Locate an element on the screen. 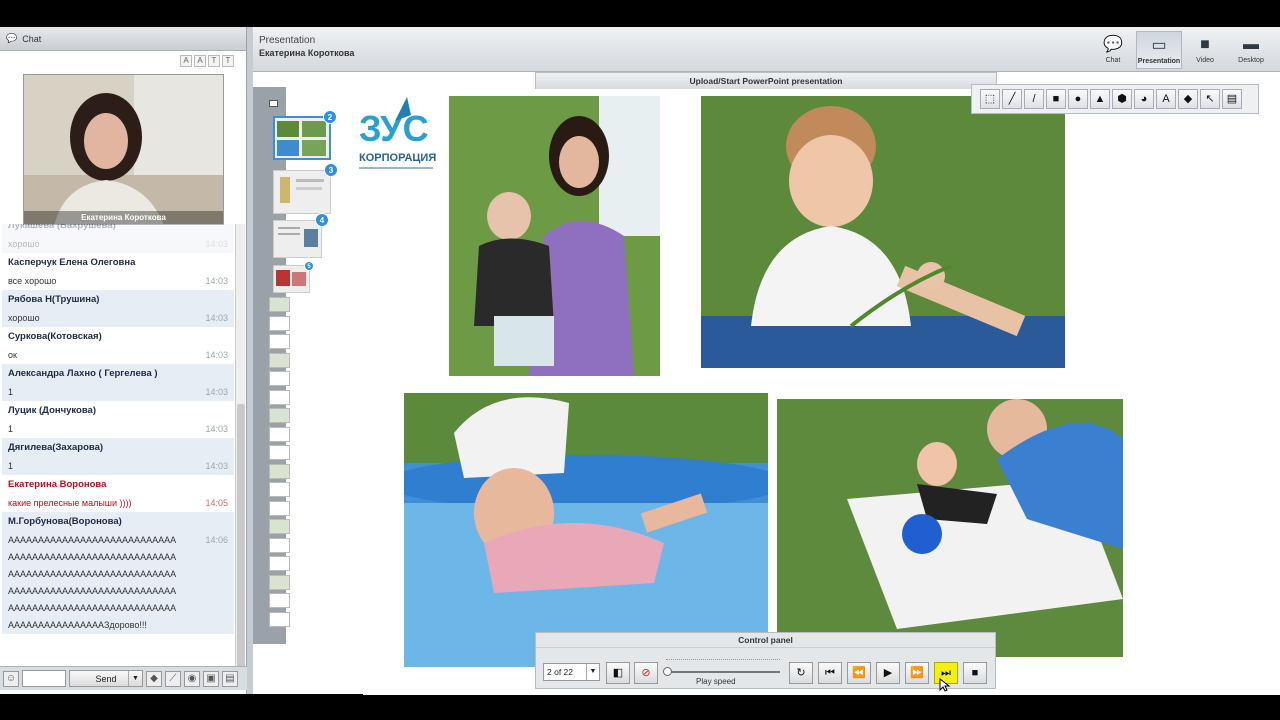 This screenshot has width=1280, height=720. eye-icon: ◉ is located at coordinates (192, 678).